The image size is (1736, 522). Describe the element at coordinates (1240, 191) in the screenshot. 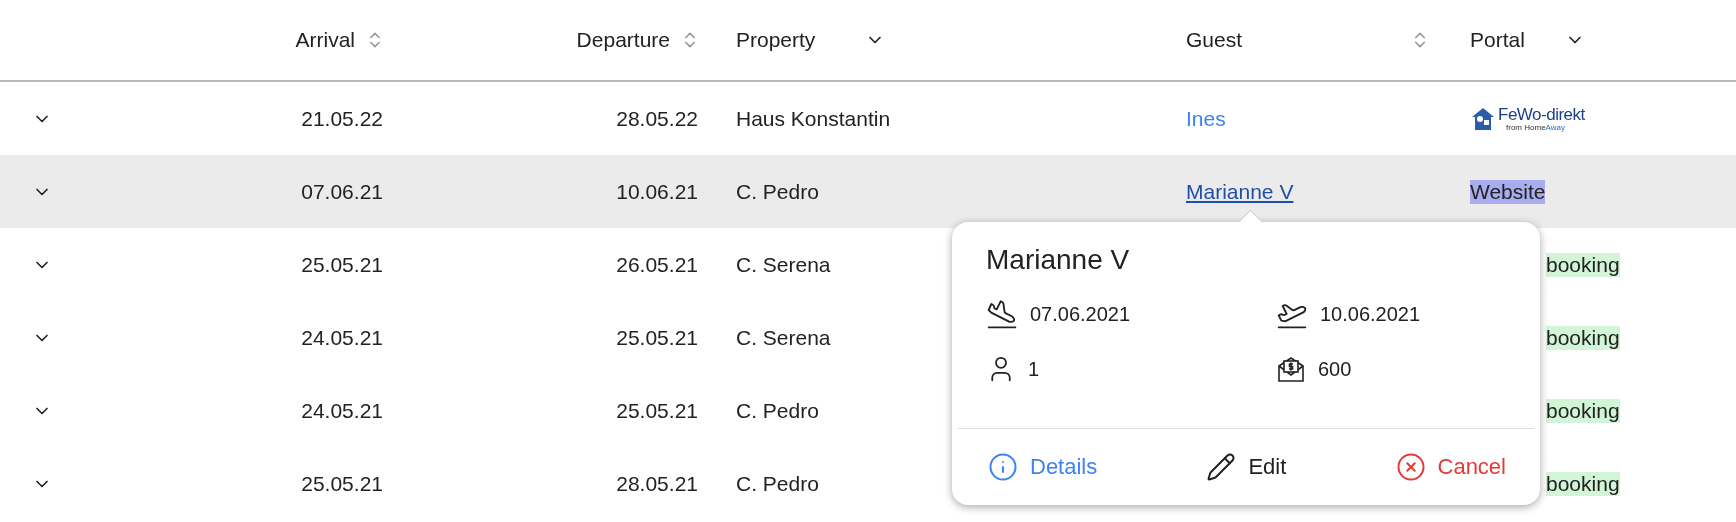

I see `guest-link: Marianne V` at that location.